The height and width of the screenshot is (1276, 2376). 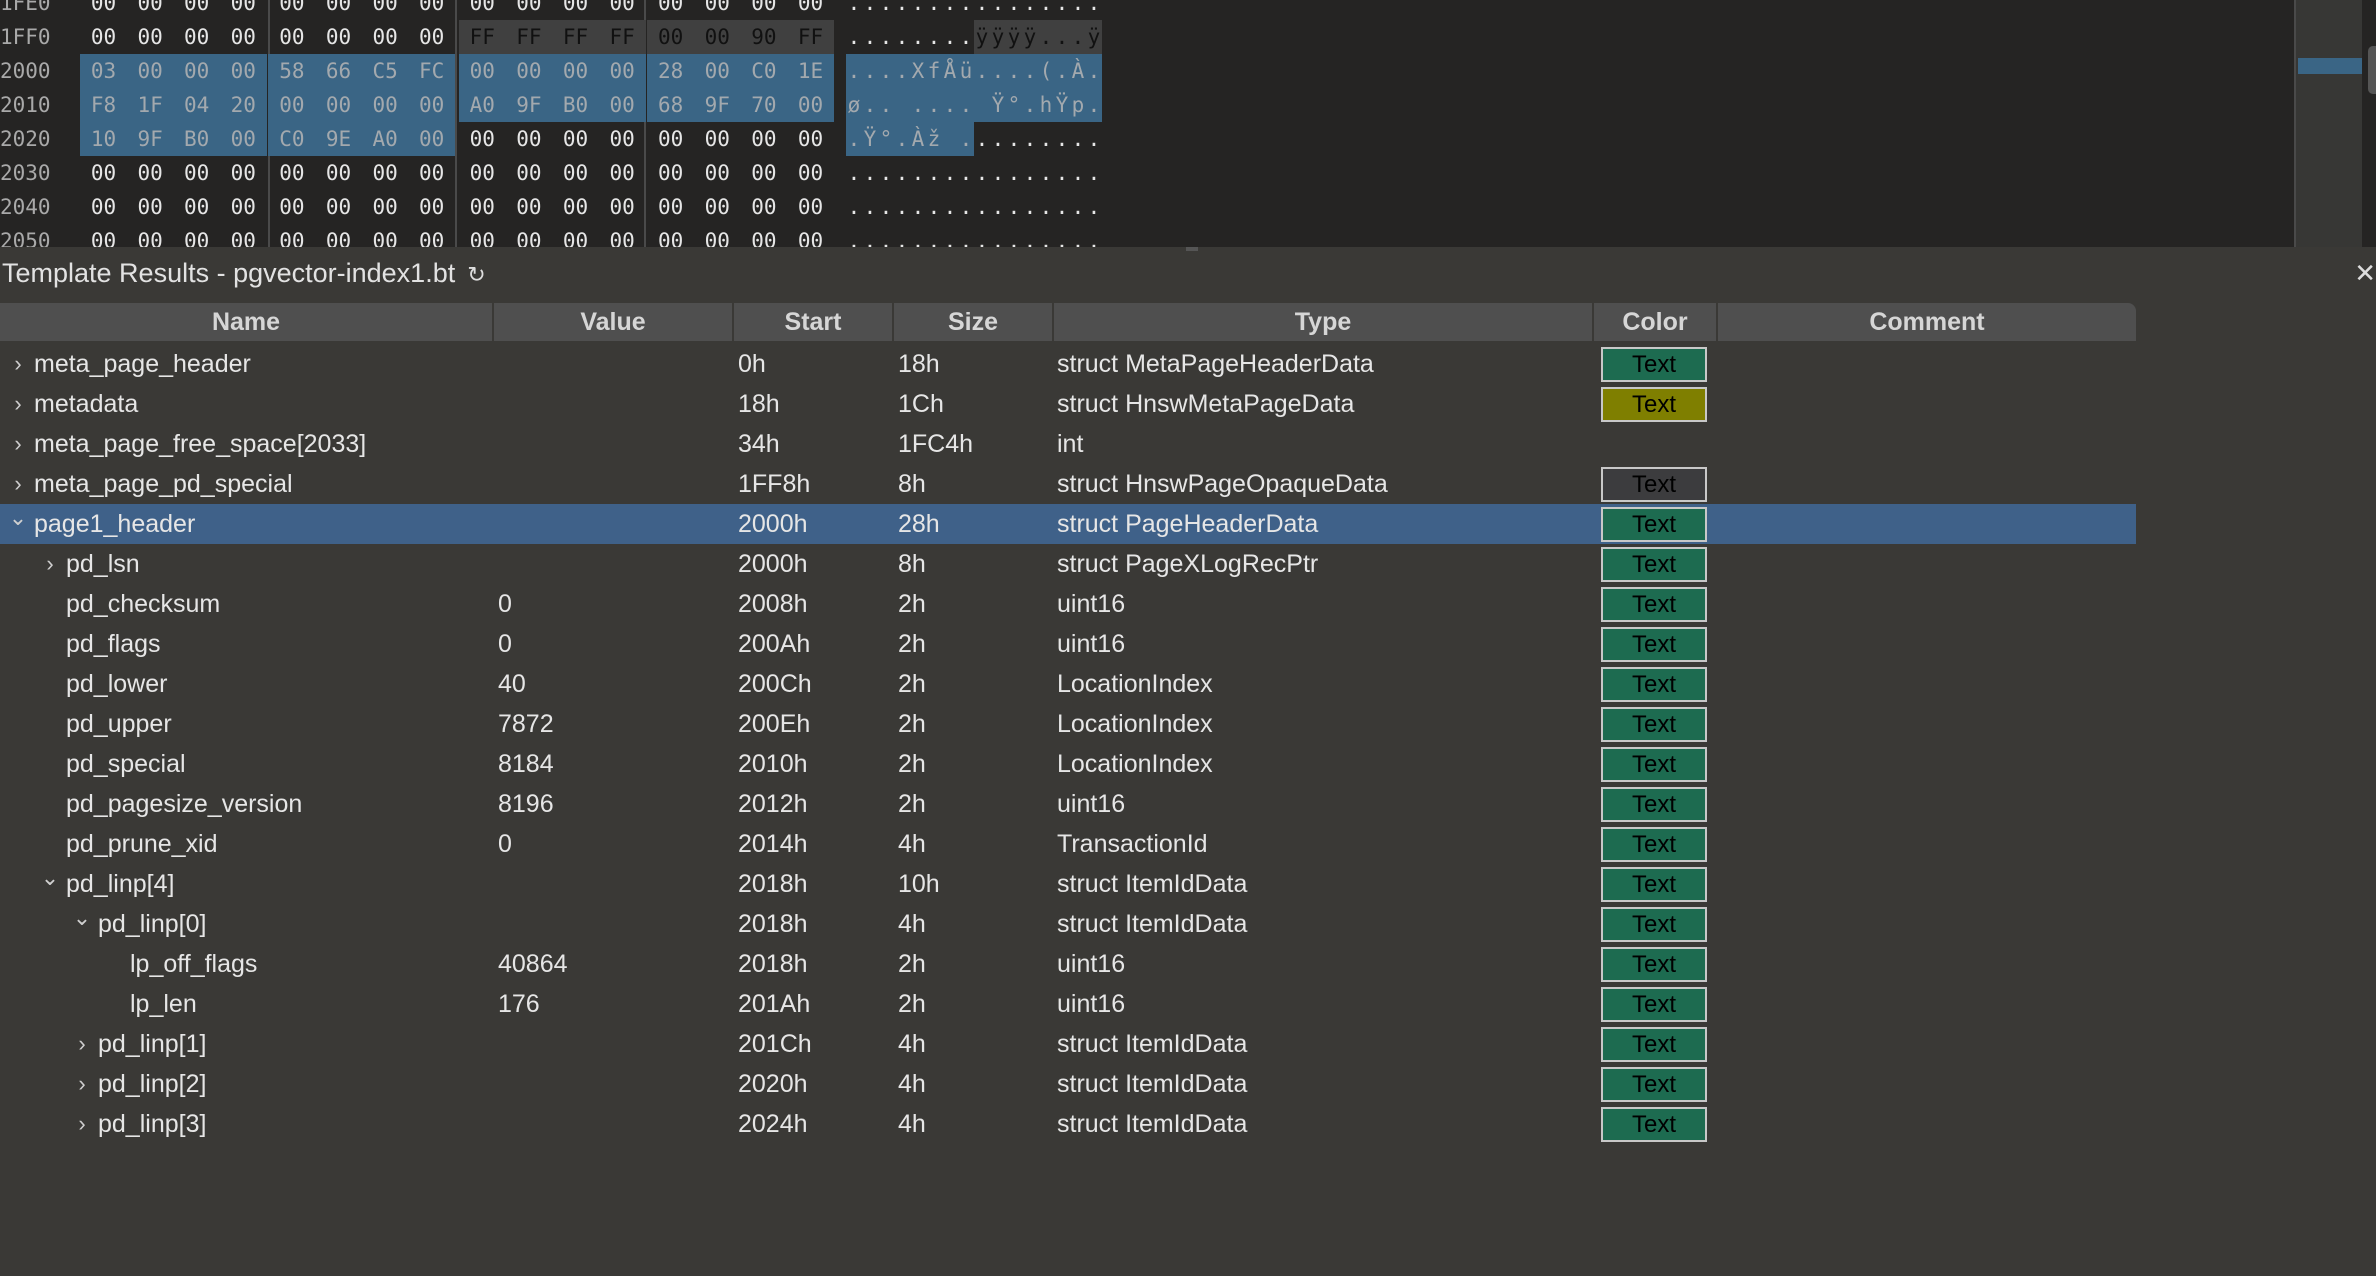 I want to click on table-row: › pd_lsn 2000h 8h struct PageXLogRecPtr Text, so click(x=1068, y=564).